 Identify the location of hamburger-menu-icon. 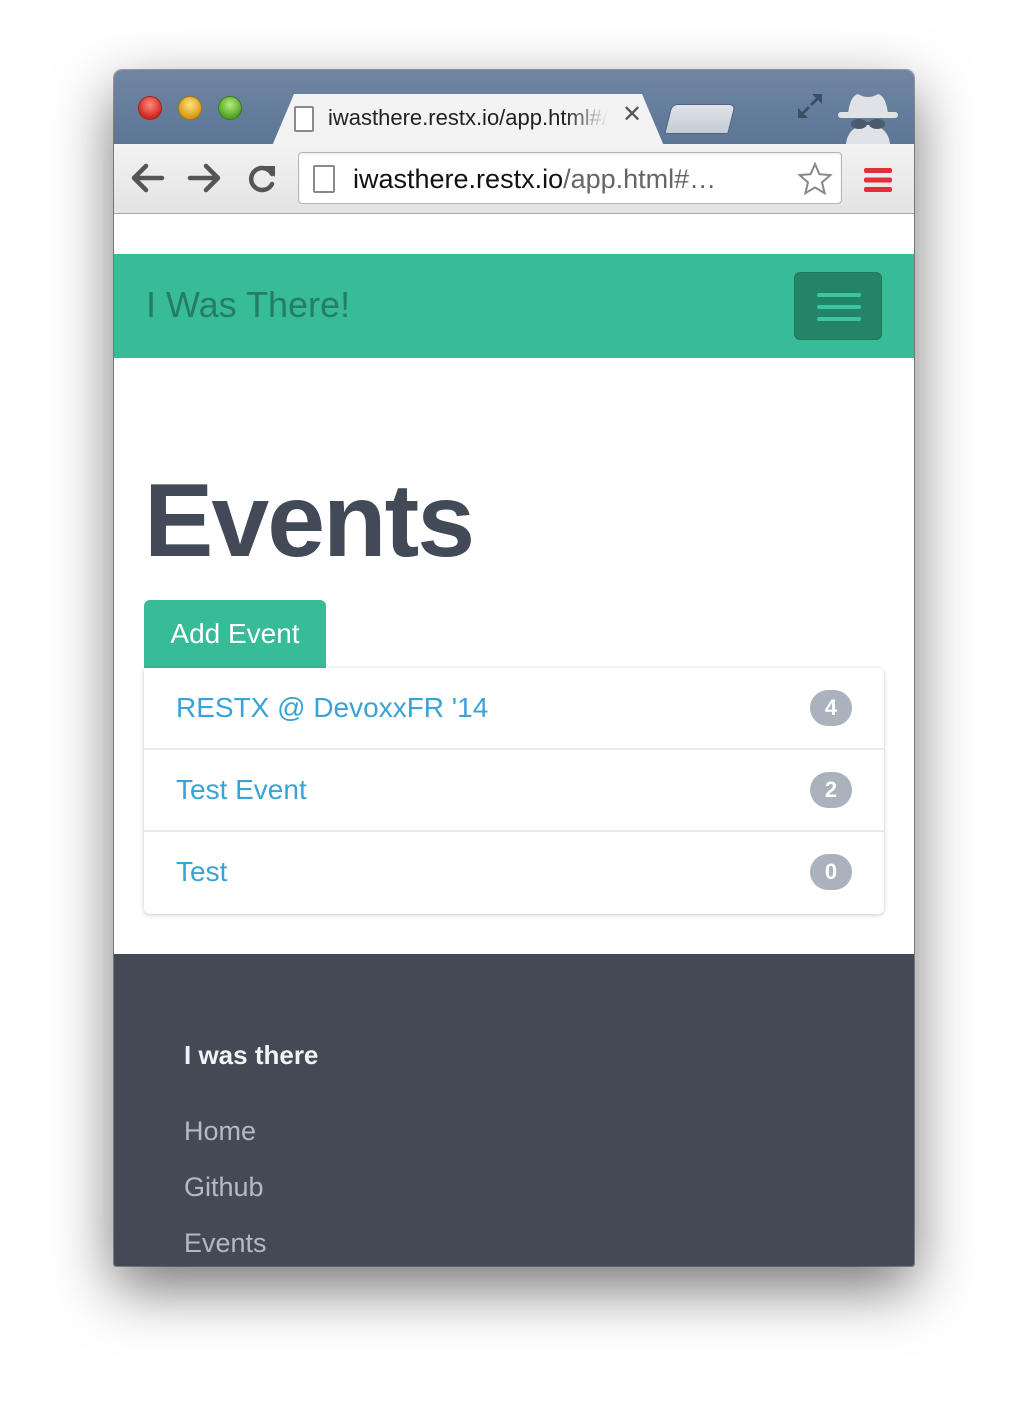
(878, 180).